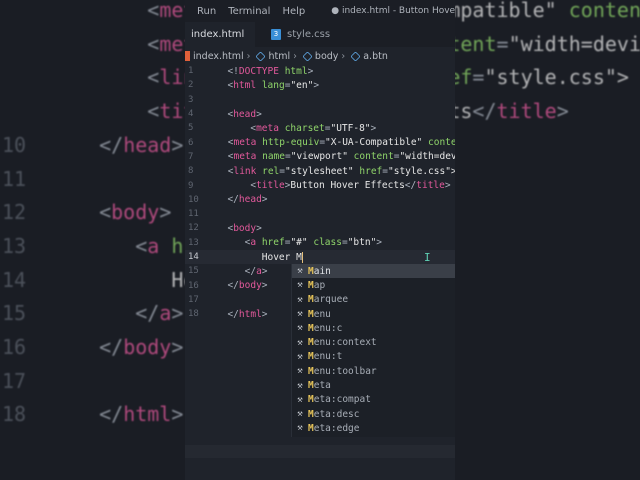 This screenshot has height=480, width=640. I want to click on code-token: Hover M, so click(259, 257).